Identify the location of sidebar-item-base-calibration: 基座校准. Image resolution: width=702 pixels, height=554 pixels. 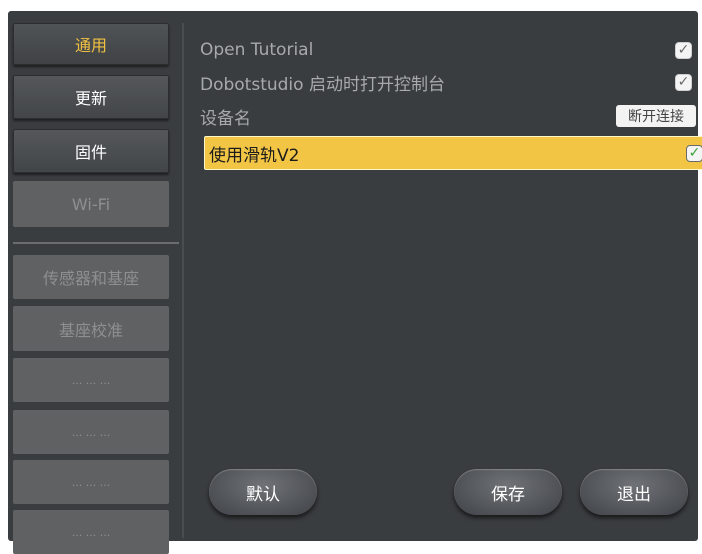
(91, 328).